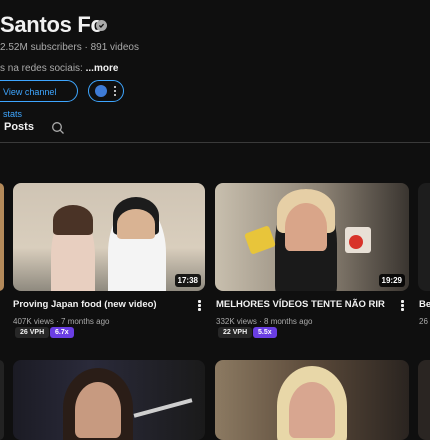  What do you see at coordinates (423, 321) in the screenshot?
I see `video-meta: 26` at bounding box center [423, 321].